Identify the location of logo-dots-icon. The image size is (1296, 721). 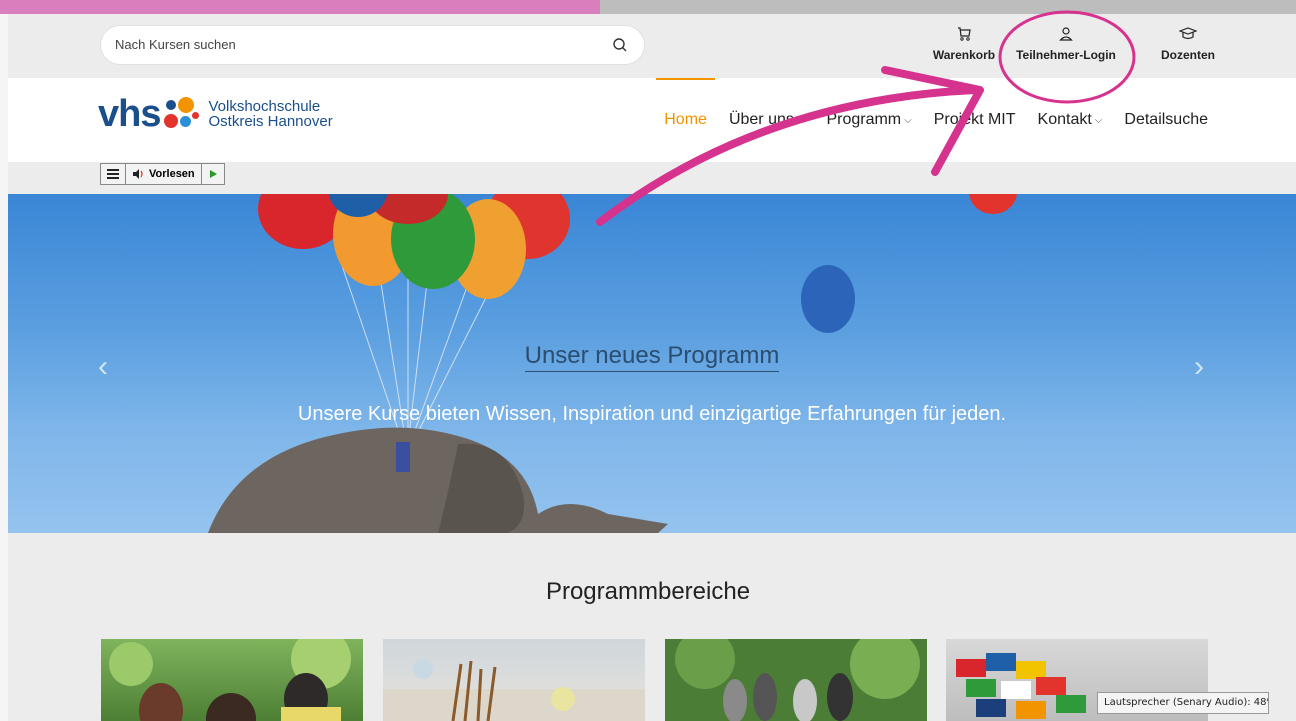
(183, 114).